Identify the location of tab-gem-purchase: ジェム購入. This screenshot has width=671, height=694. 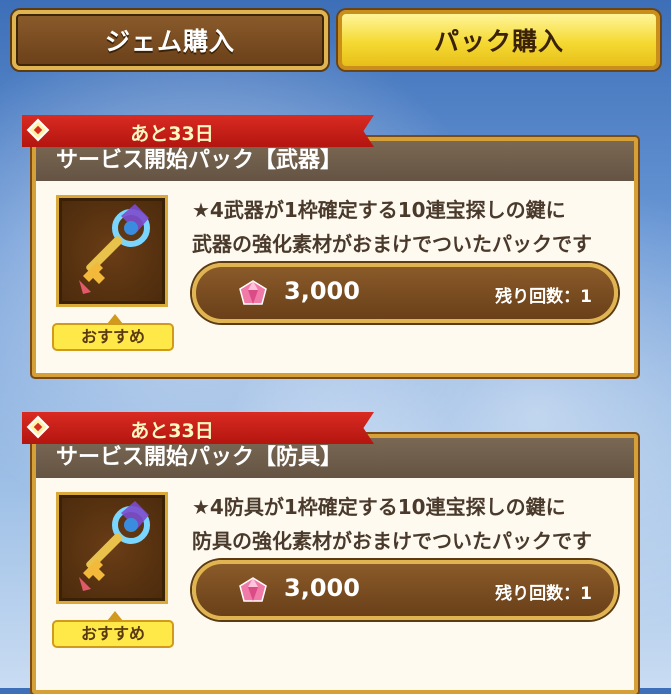
(170, 40).